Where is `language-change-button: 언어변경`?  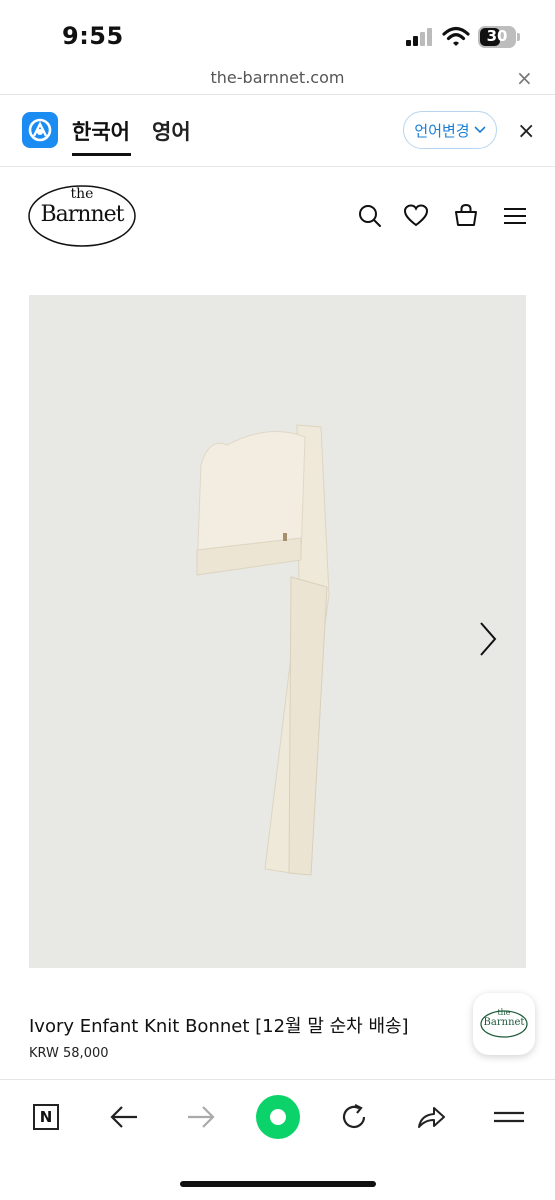 language-change-button: 언어변경 is located at coordinates (450, 130).